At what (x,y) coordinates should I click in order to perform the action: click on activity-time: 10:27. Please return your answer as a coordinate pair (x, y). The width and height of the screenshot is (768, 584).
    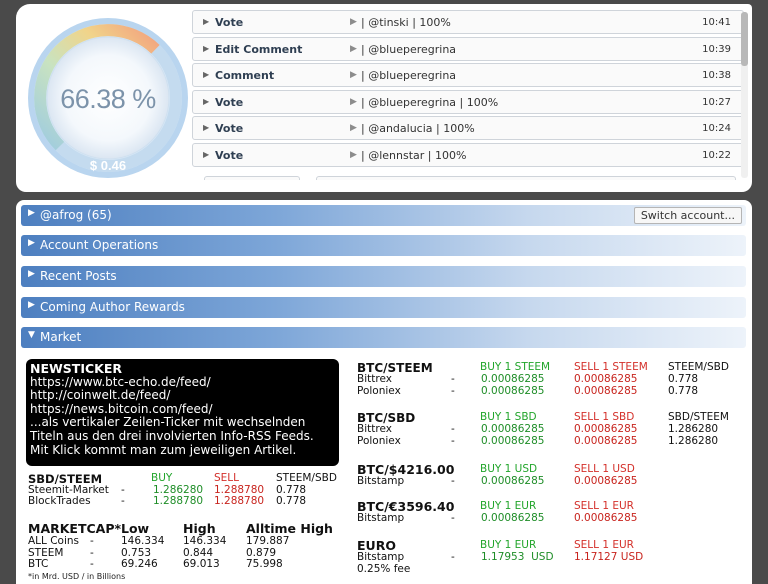
    Looking at the image, I should click on (716, 102).